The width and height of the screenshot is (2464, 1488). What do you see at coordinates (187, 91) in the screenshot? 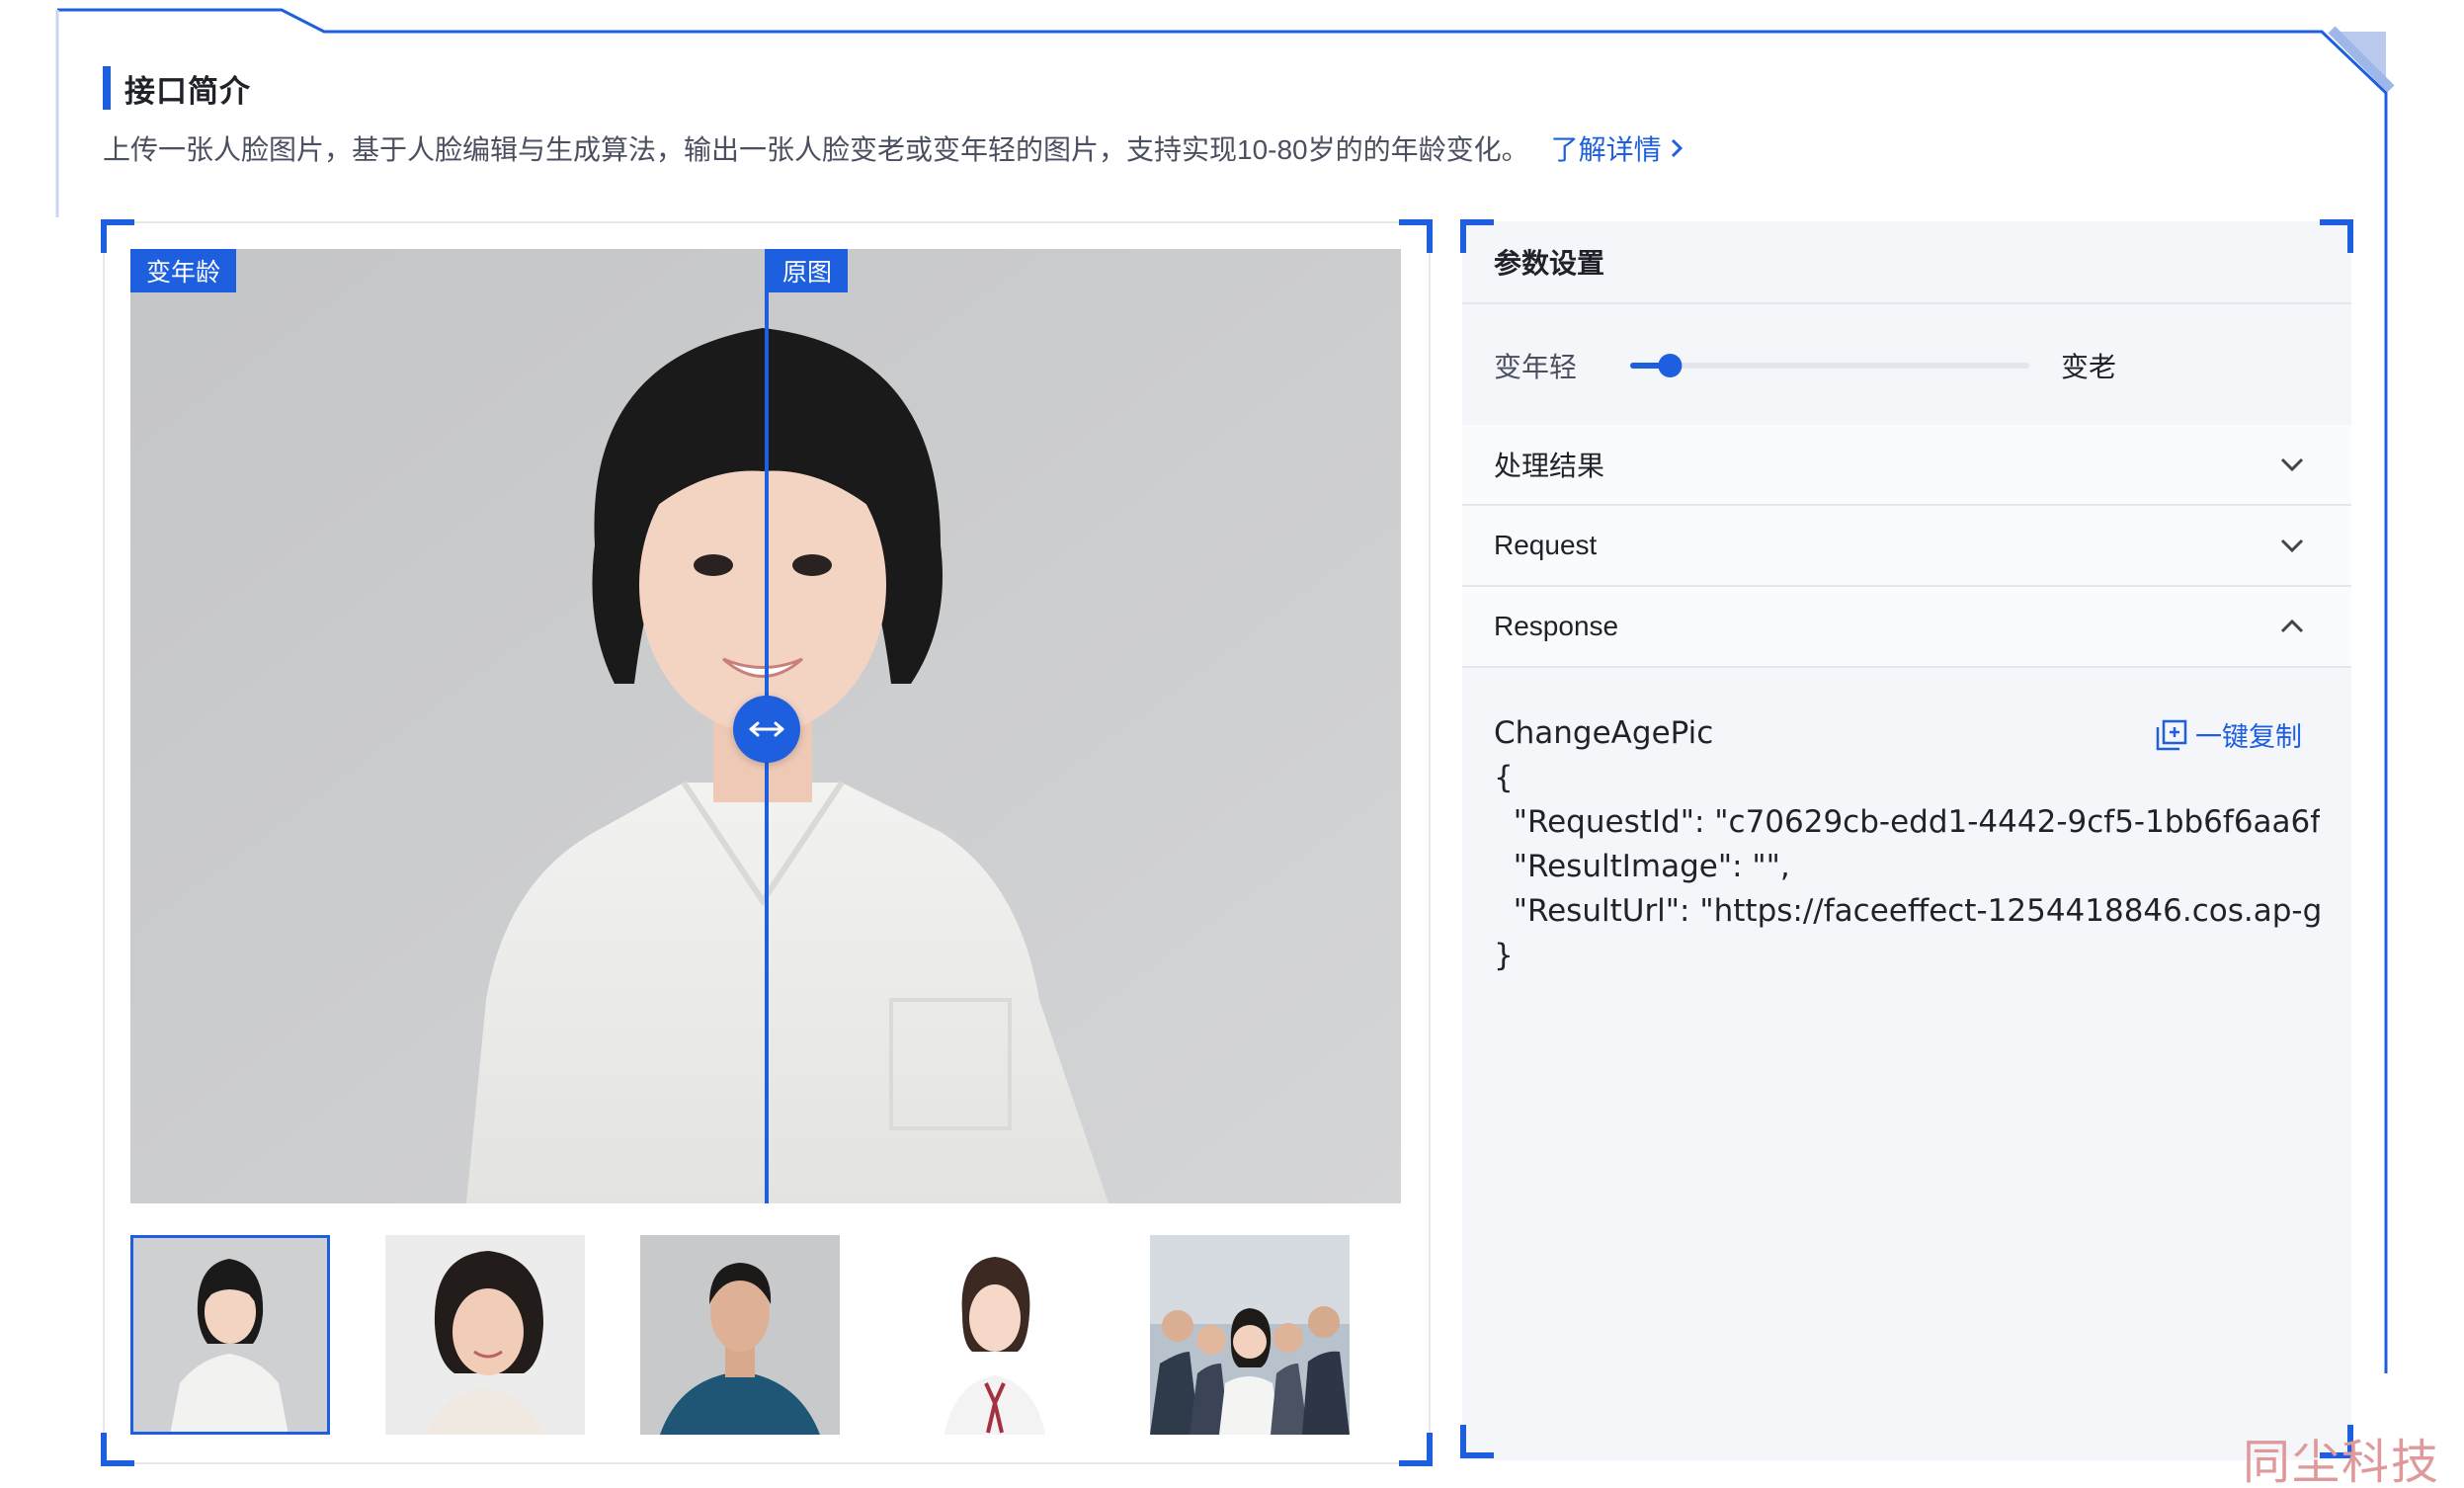
I see `intro-title: 接口简介` at bounding box center [187, 91].